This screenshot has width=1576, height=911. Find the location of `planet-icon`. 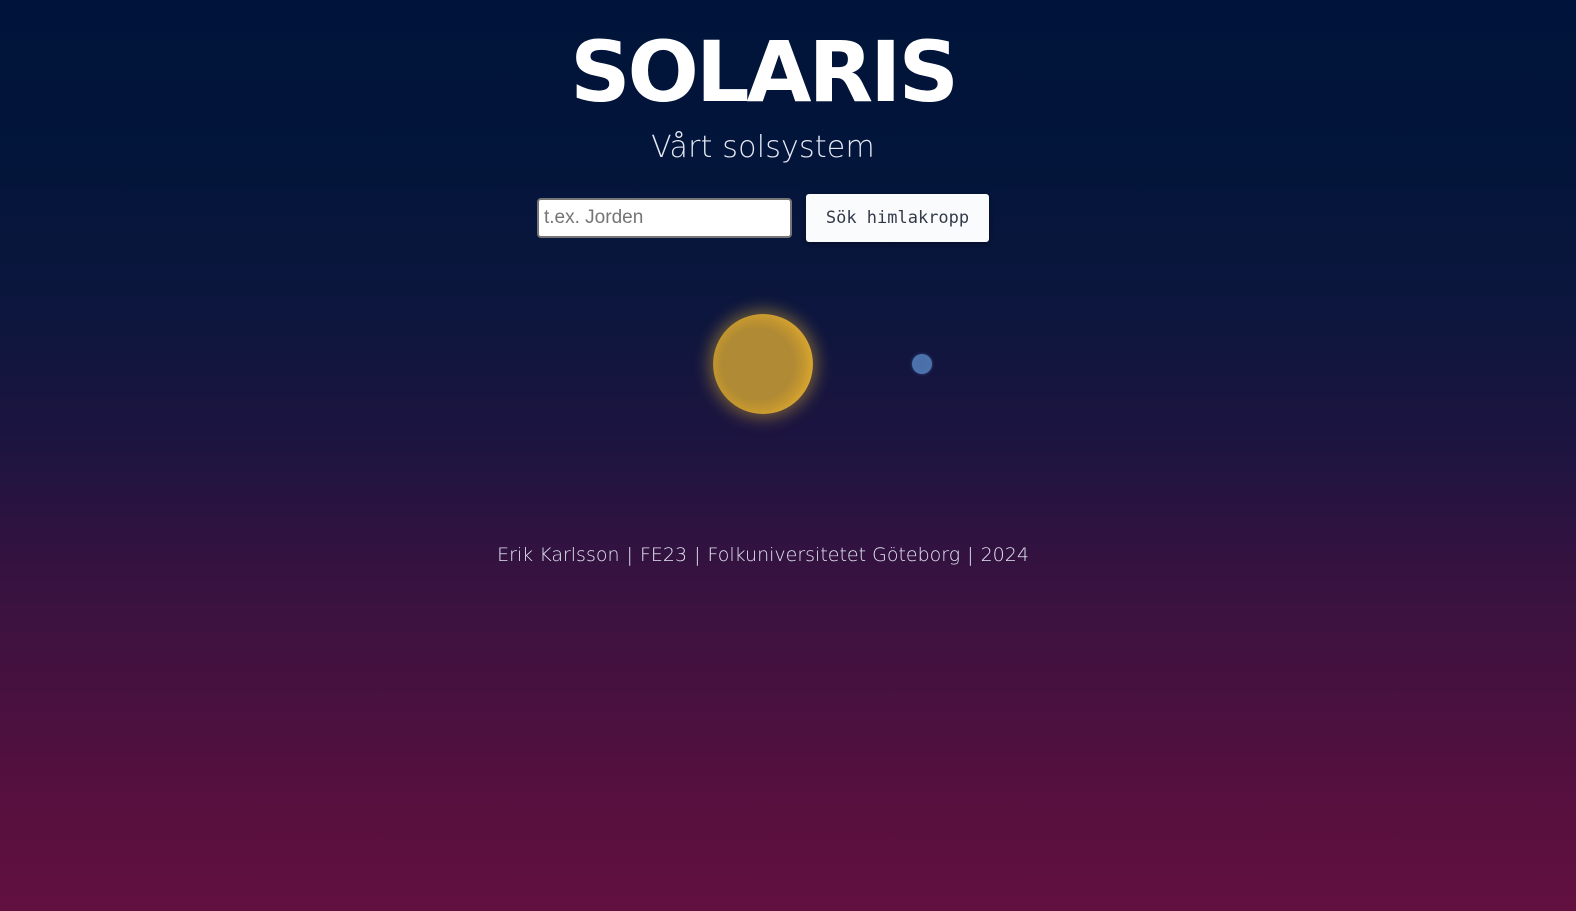

planet-icon is located at coordinates (922, 364).